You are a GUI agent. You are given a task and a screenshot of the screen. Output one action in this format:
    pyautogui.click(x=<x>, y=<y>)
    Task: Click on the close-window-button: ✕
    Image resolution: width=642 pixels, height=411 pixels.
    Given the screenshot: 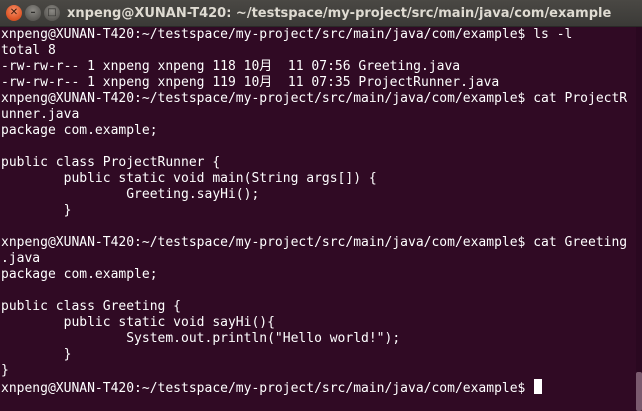 What is the action you would take?
    pyautogui.click(x=14, y=13)
    